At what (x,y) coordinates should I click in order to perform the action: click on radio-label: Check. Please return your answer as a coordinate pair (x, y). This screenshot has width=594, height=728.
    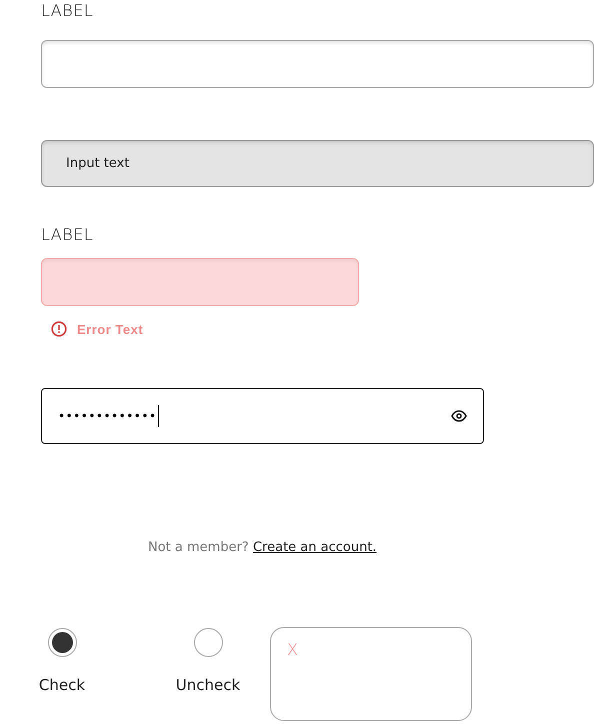
    Looking at the image, I should click on (62, 685).